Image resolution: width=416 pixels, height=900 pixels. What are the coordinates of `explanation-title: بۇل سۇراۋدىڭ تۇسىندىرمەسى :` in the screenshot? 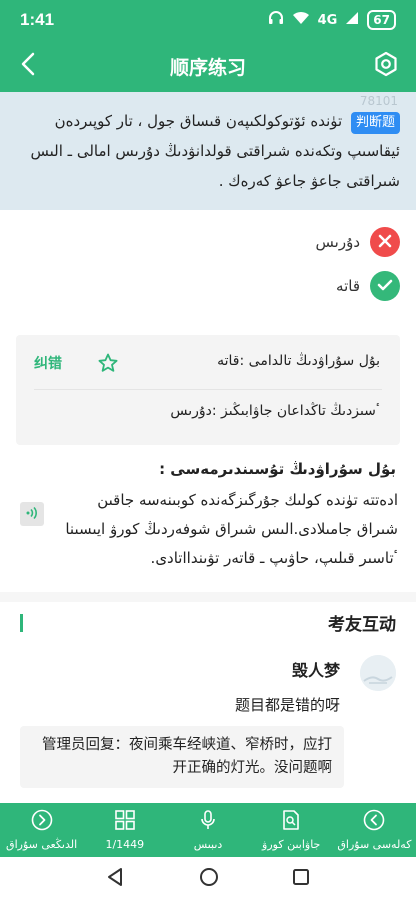 It's located at (277, 469).